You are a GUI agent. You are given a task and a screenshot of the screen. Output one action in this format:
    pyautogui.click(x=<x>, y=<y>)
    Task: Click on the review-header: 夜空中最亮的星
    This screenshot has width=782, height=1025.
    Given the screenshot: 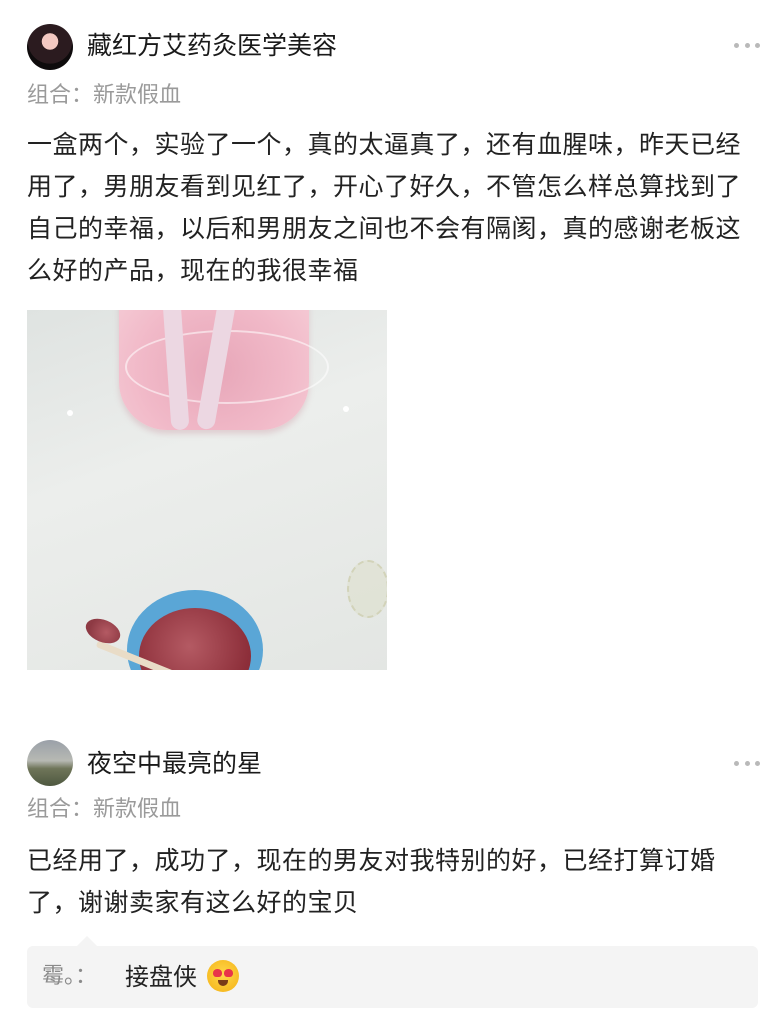 What is the action you would take?
    pyautogui.click(x=391, y=760)
    